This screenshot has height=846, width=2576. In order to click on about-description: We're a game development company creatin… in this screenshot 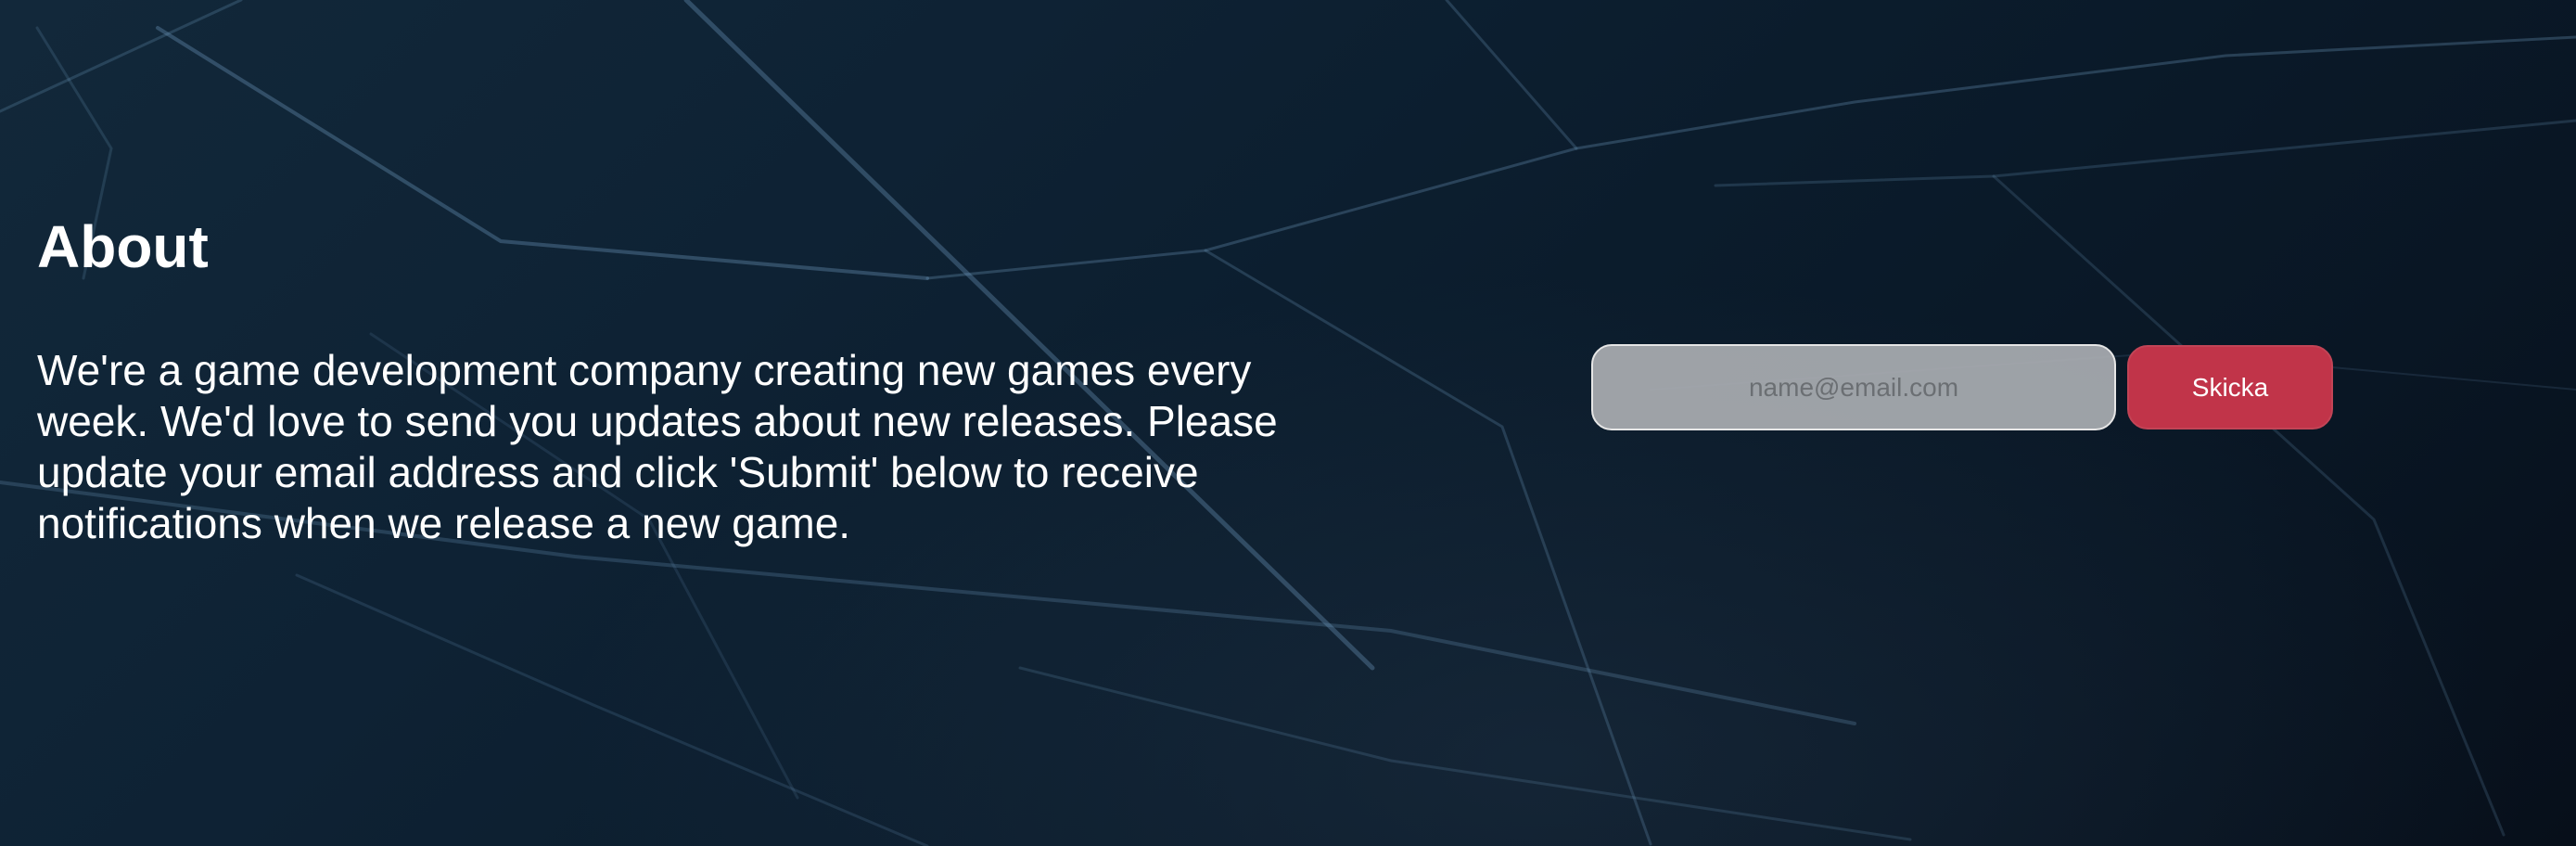, I will do `click(657, 446)`.